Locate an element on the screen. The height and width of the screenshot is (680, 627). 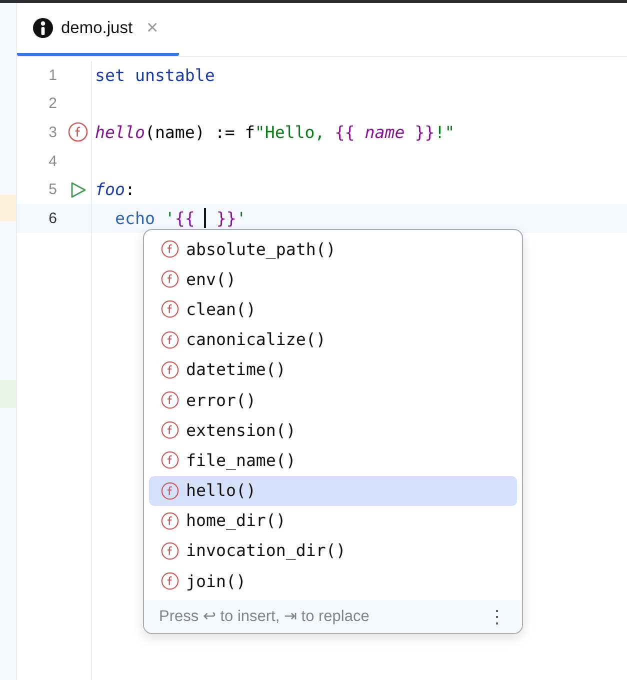
line-number: 1 is located at coordinates (52, 75).